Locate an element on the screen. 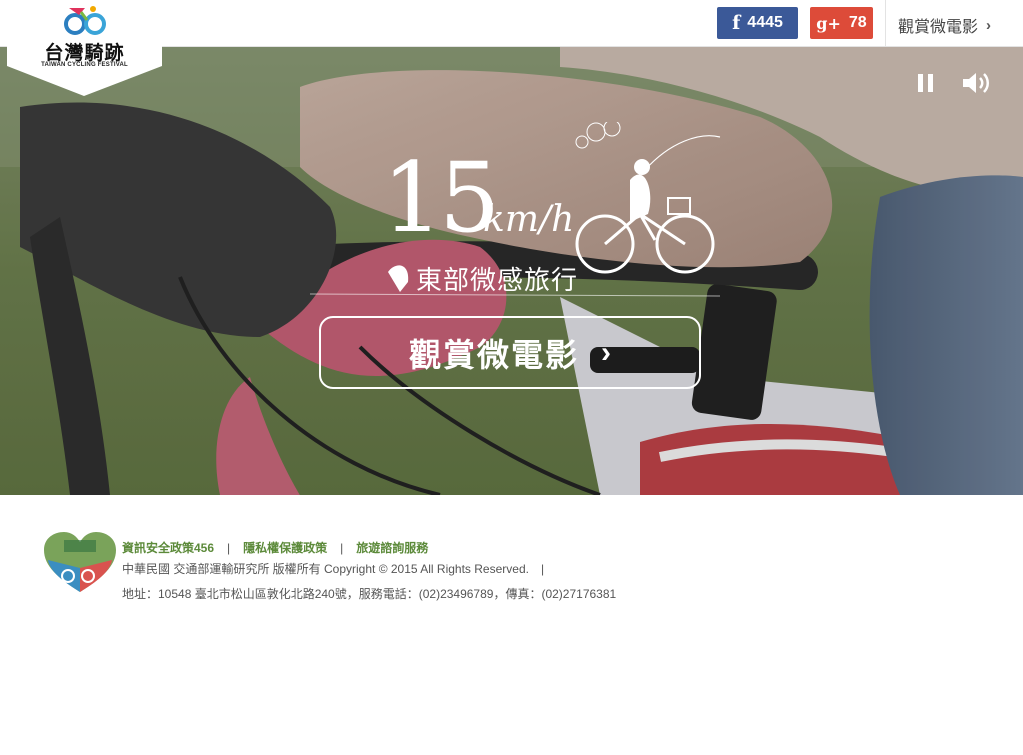  footer-links: 資訊安全政策456 | 隱私權保護政策 | 旅遊諮詢服務 is located at coordinates (275, 547).